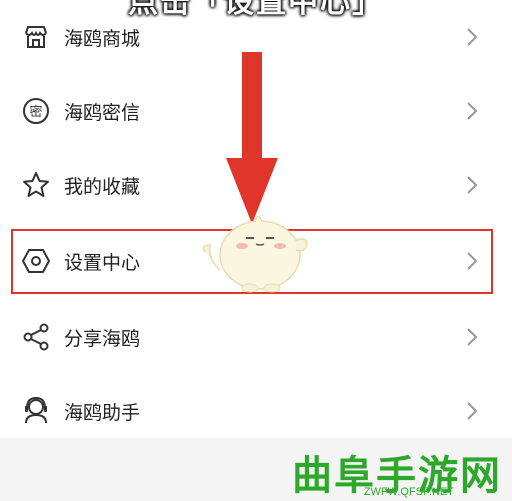  Describe the element at coordinates (255, 254) in the screenshot. I see `mascot-sticker` at that location.